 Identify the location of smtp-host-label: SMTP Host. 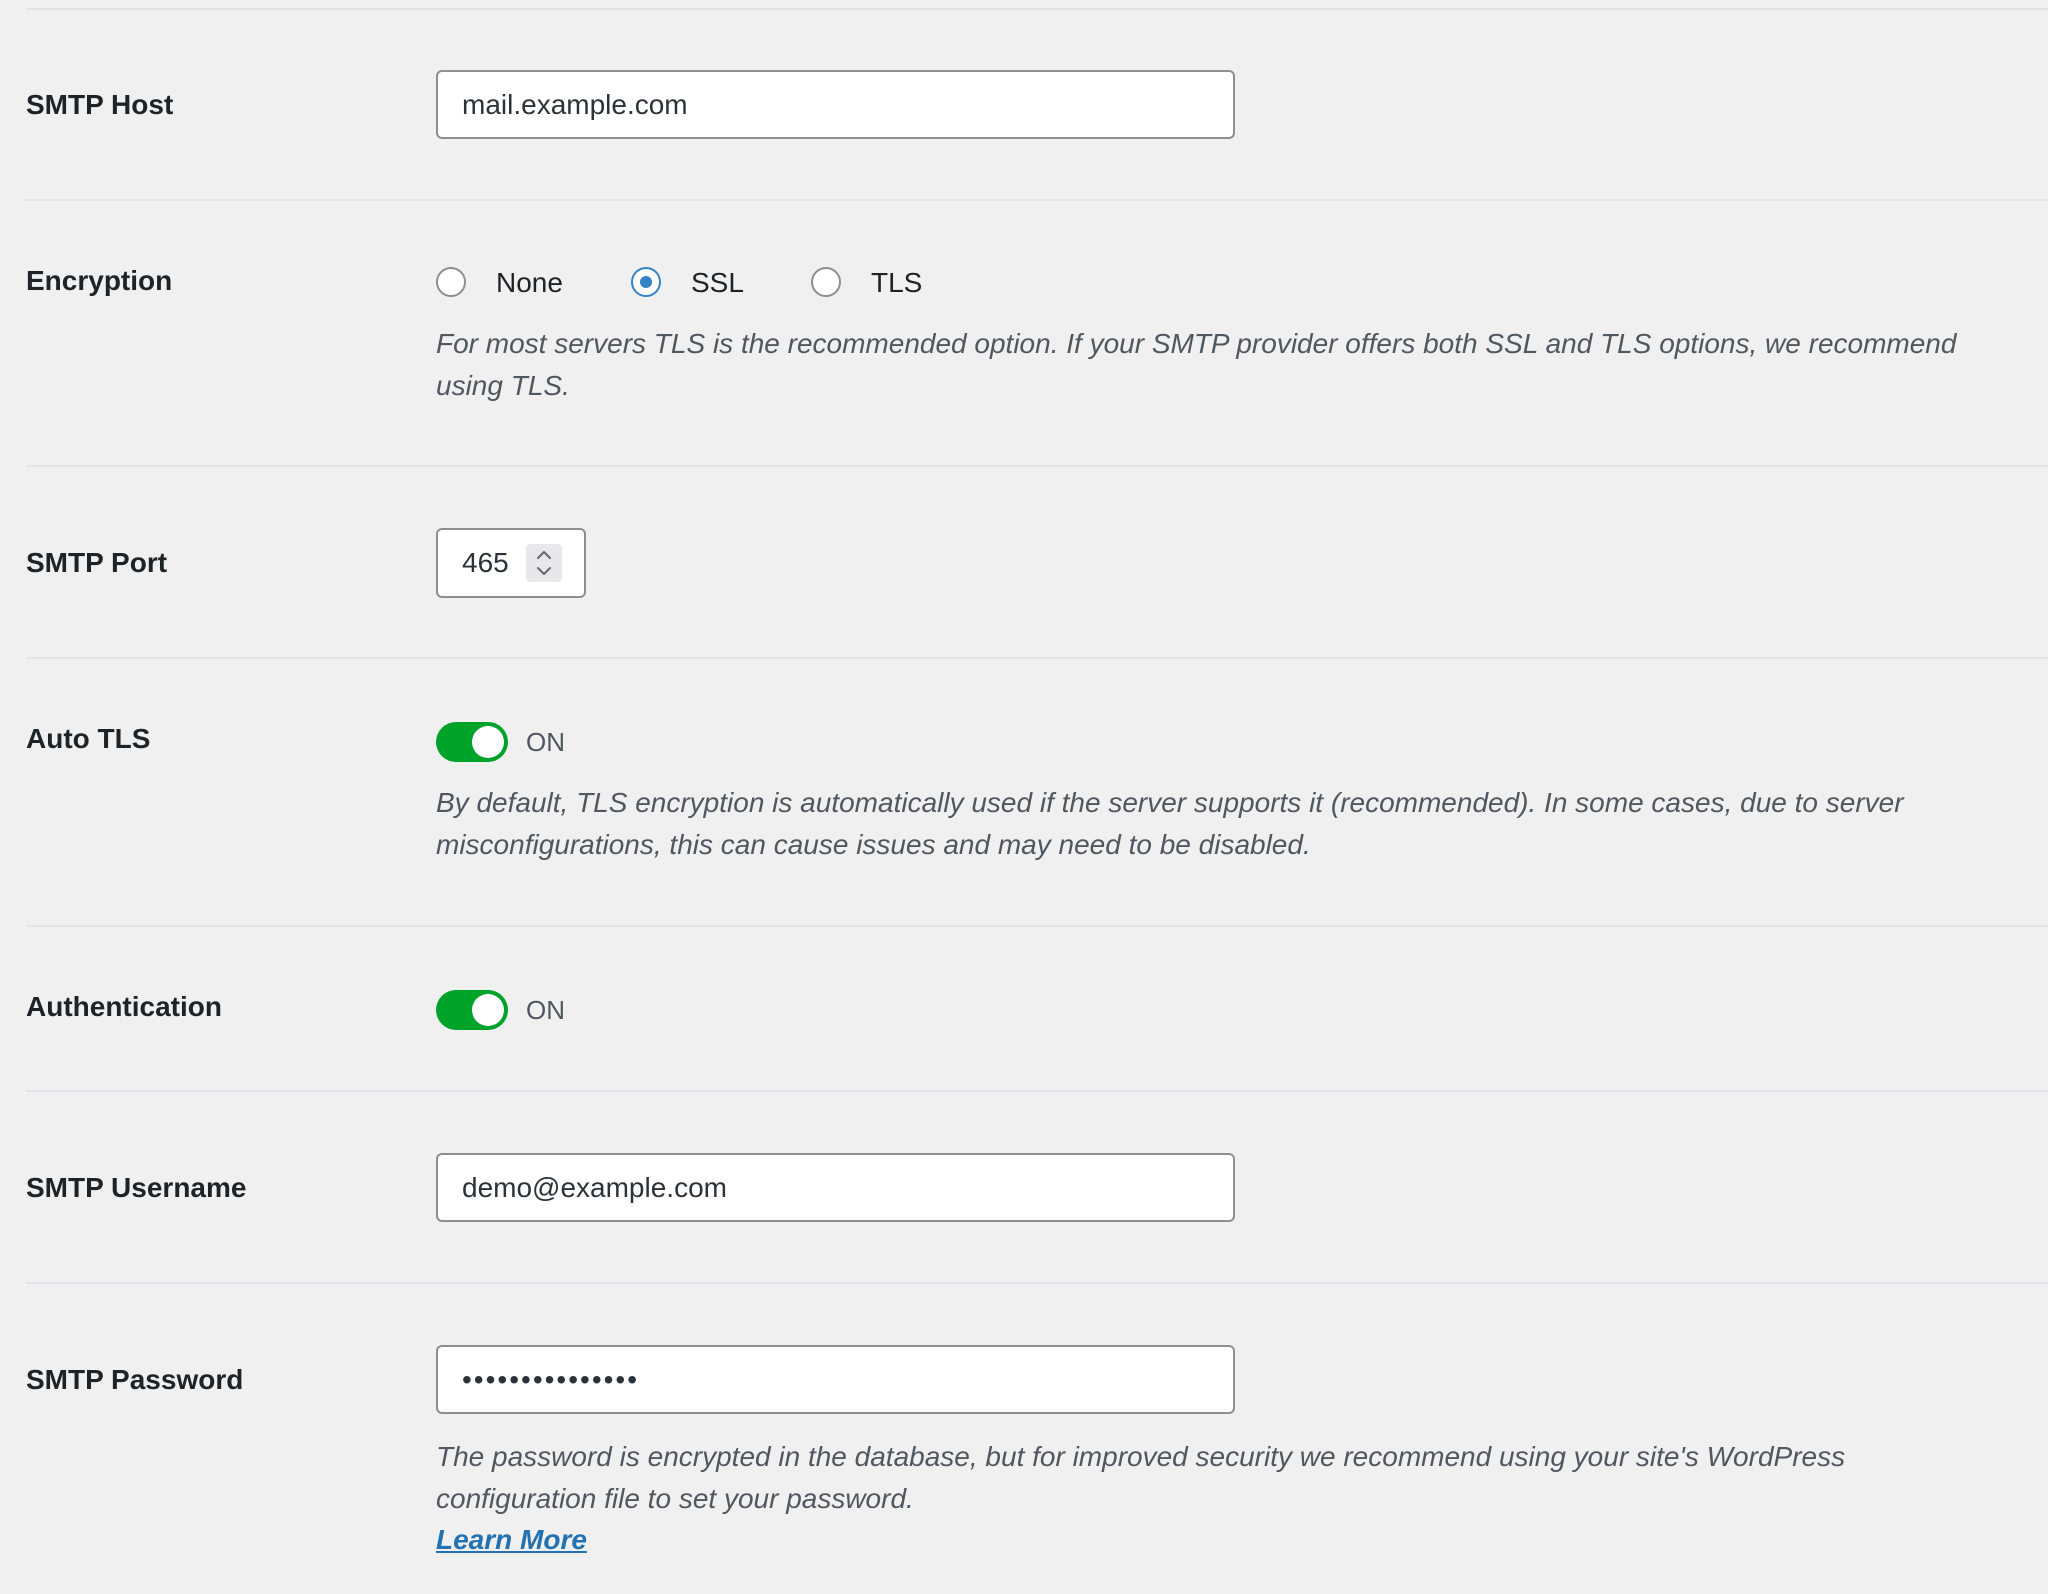
(100, 104).